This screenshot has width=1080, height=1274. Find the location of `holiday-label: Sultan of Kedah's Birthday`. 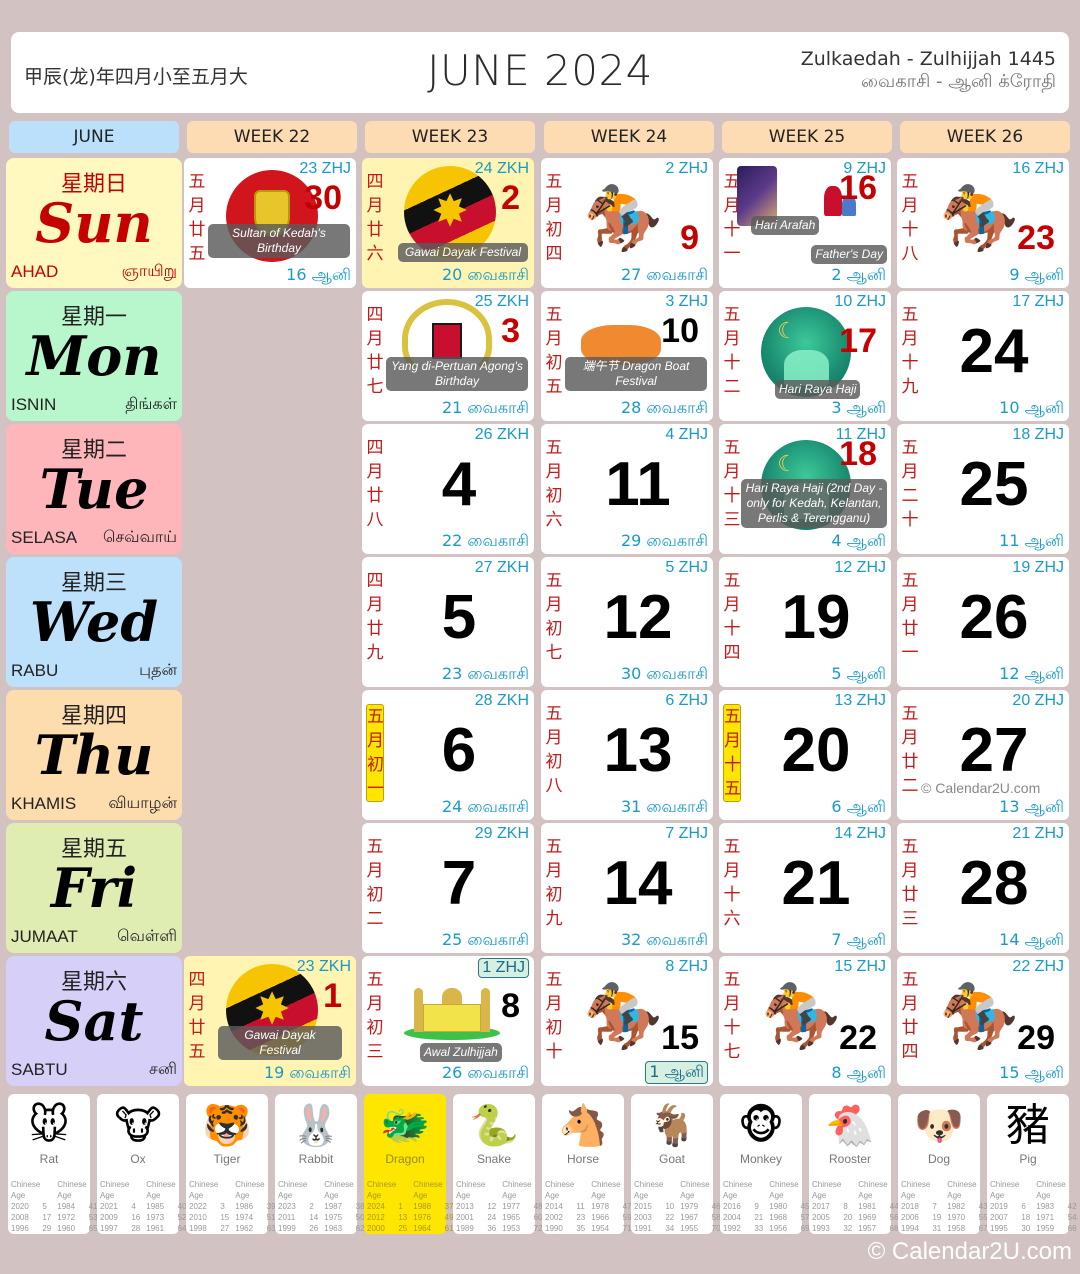

holiday-label: Sultan of Kedah's Birthday is located at coordinates (279, 241).